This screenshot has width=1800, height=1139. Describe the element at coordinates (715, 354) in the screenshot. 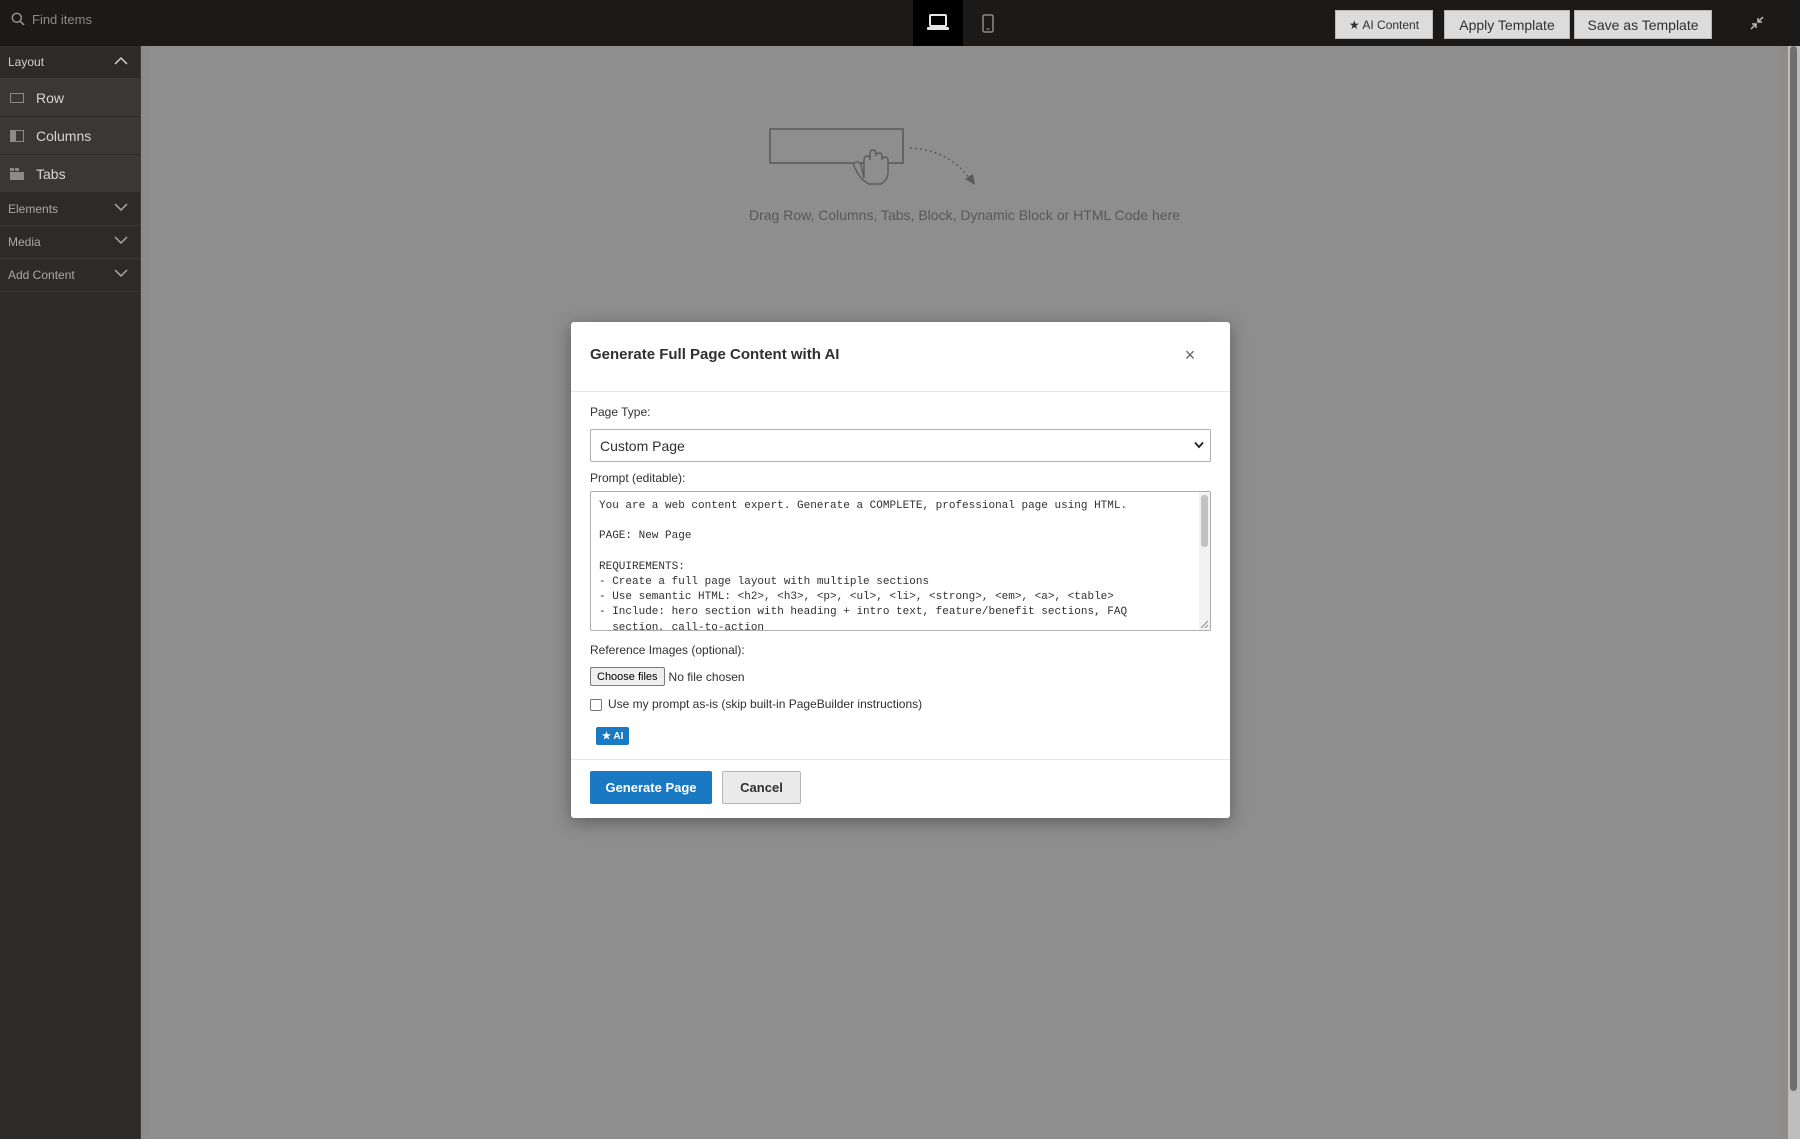

I see `modal-title: Generate Full Page Content with AI` at that location.